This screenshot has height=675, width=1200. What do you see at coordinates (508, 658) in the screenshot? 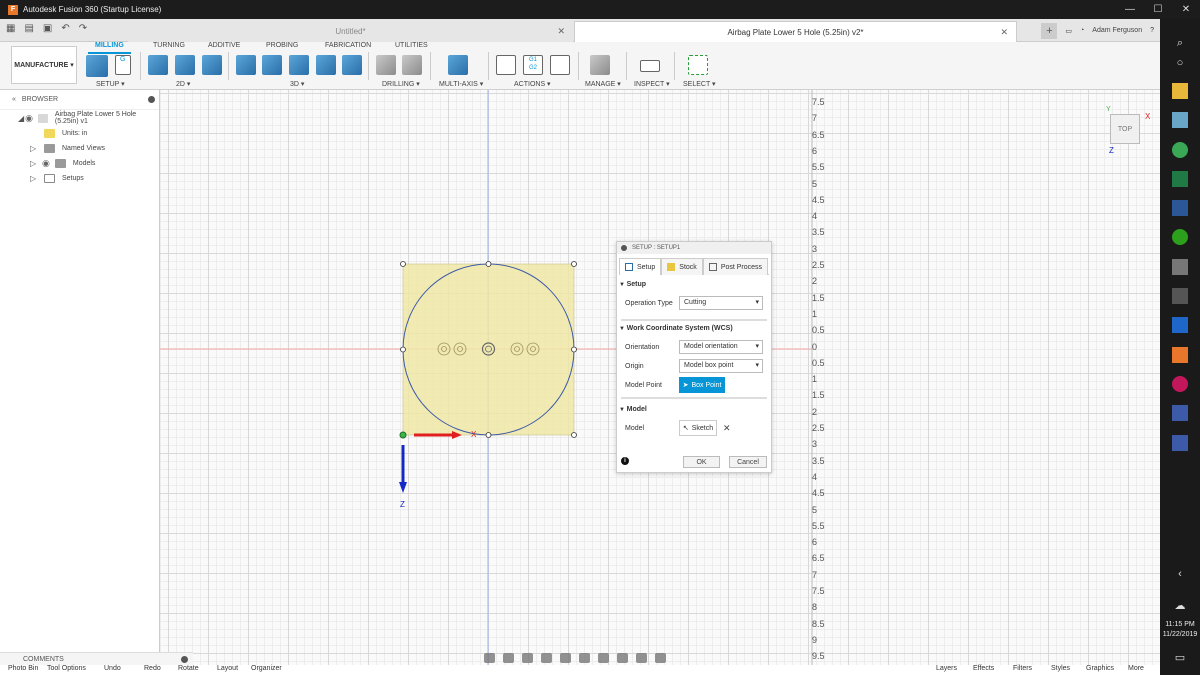
I see `look-at-icon` at bounding box center [508, 658].